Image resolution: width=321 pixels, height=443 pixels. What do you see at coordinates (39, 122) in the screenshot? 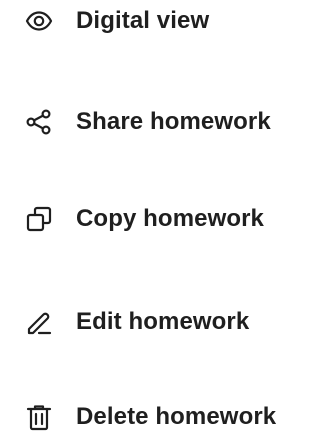
I see `share-icon` at bounding box center [39, 122].